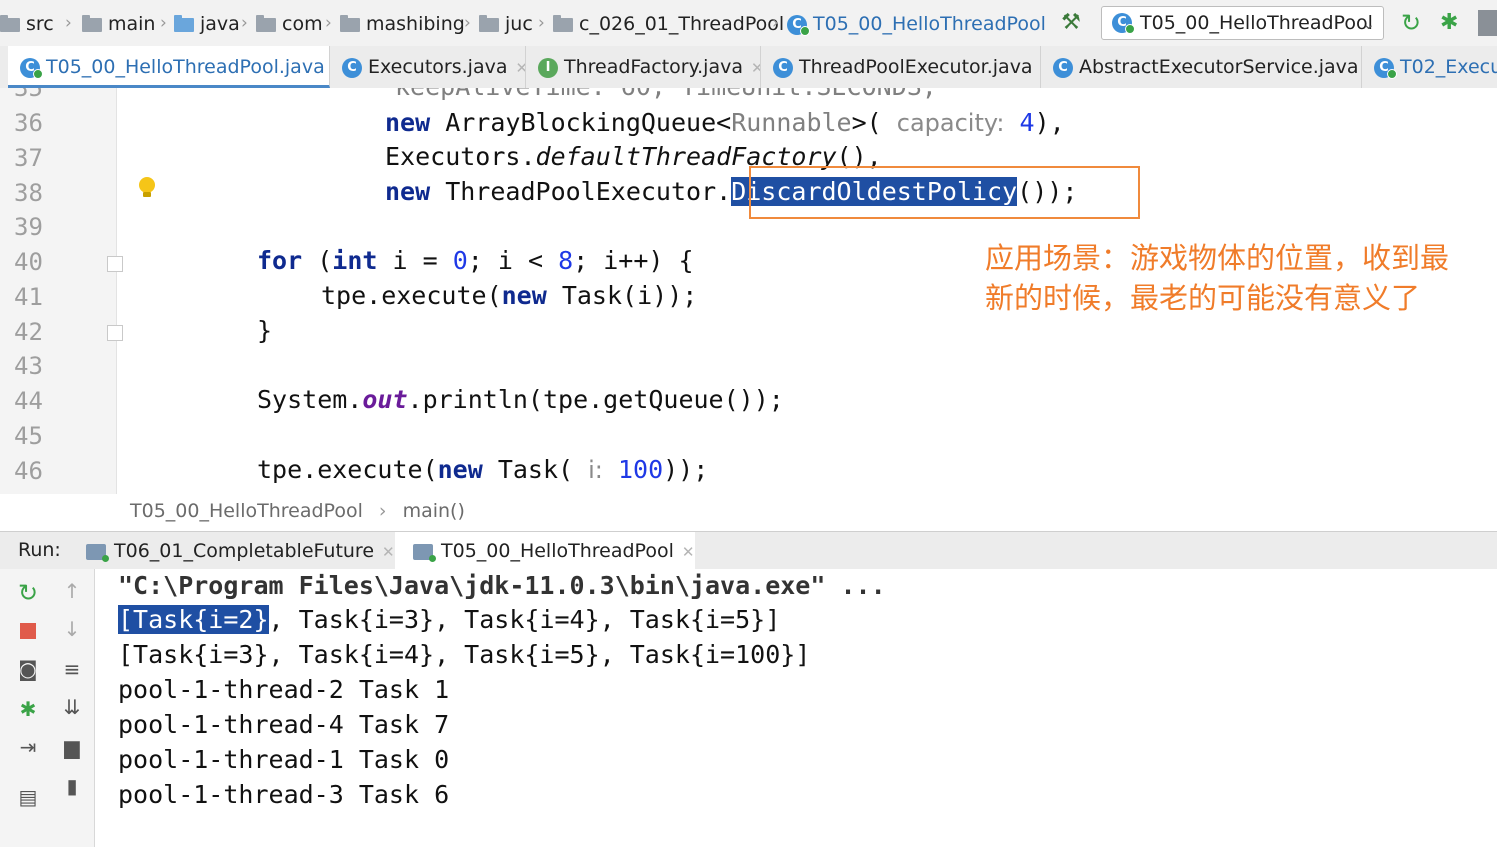  I want to click on line-number: 41, so click(28, 297).